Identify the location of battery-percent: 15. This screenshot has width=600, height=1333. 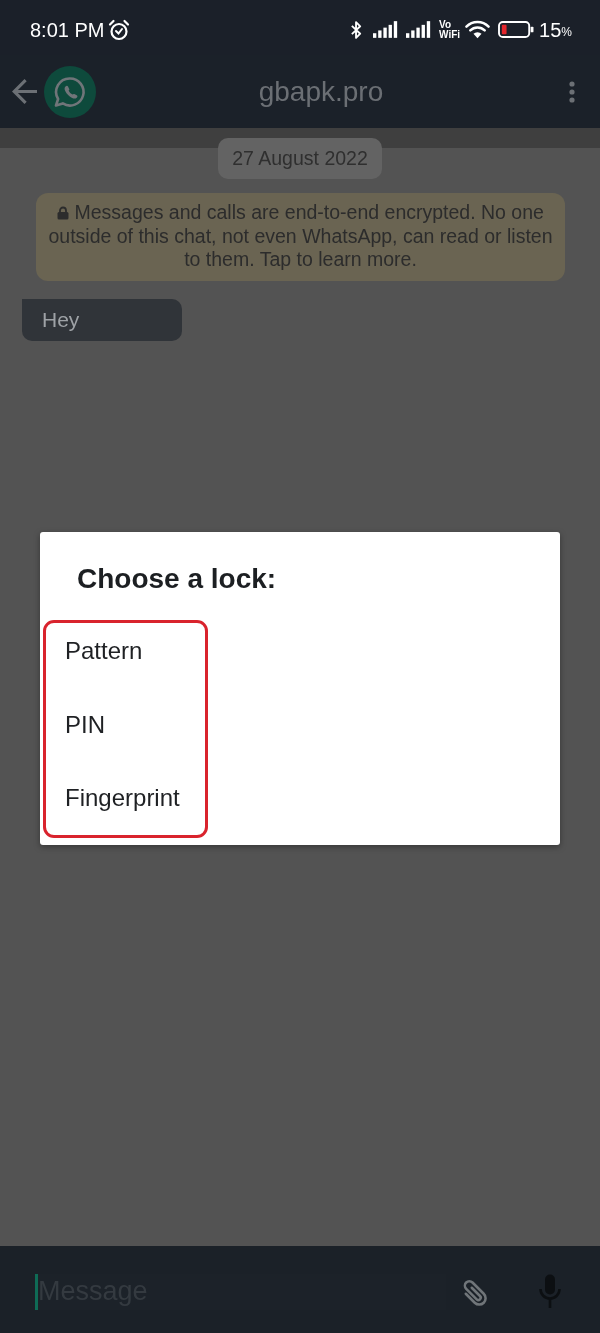
(550, 29).